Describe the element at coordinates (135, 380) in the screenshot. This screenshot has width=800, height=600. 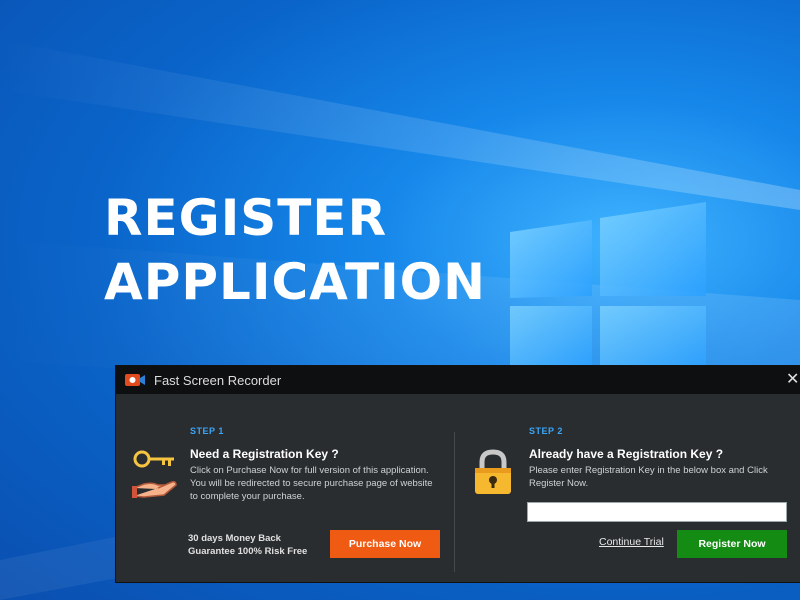
I see `recorder-app-icon` at that location.